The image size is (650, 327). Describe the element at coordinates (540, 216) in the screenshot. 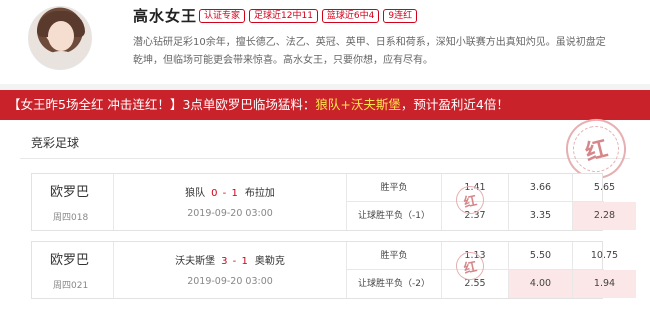

I see `odds-draw: 3.35` at that location.